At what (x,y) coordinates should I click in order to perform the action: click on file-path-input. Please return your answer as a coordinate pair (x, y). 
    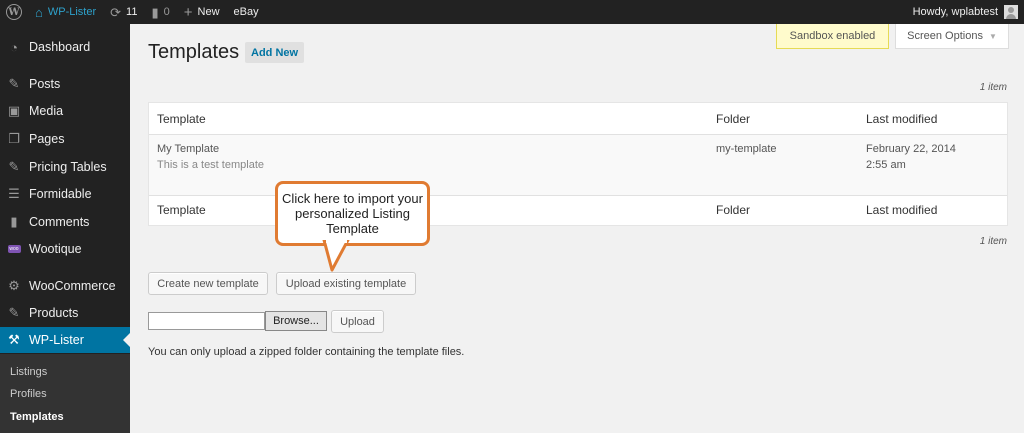
    Looking at the image, I should click on (206, 321).